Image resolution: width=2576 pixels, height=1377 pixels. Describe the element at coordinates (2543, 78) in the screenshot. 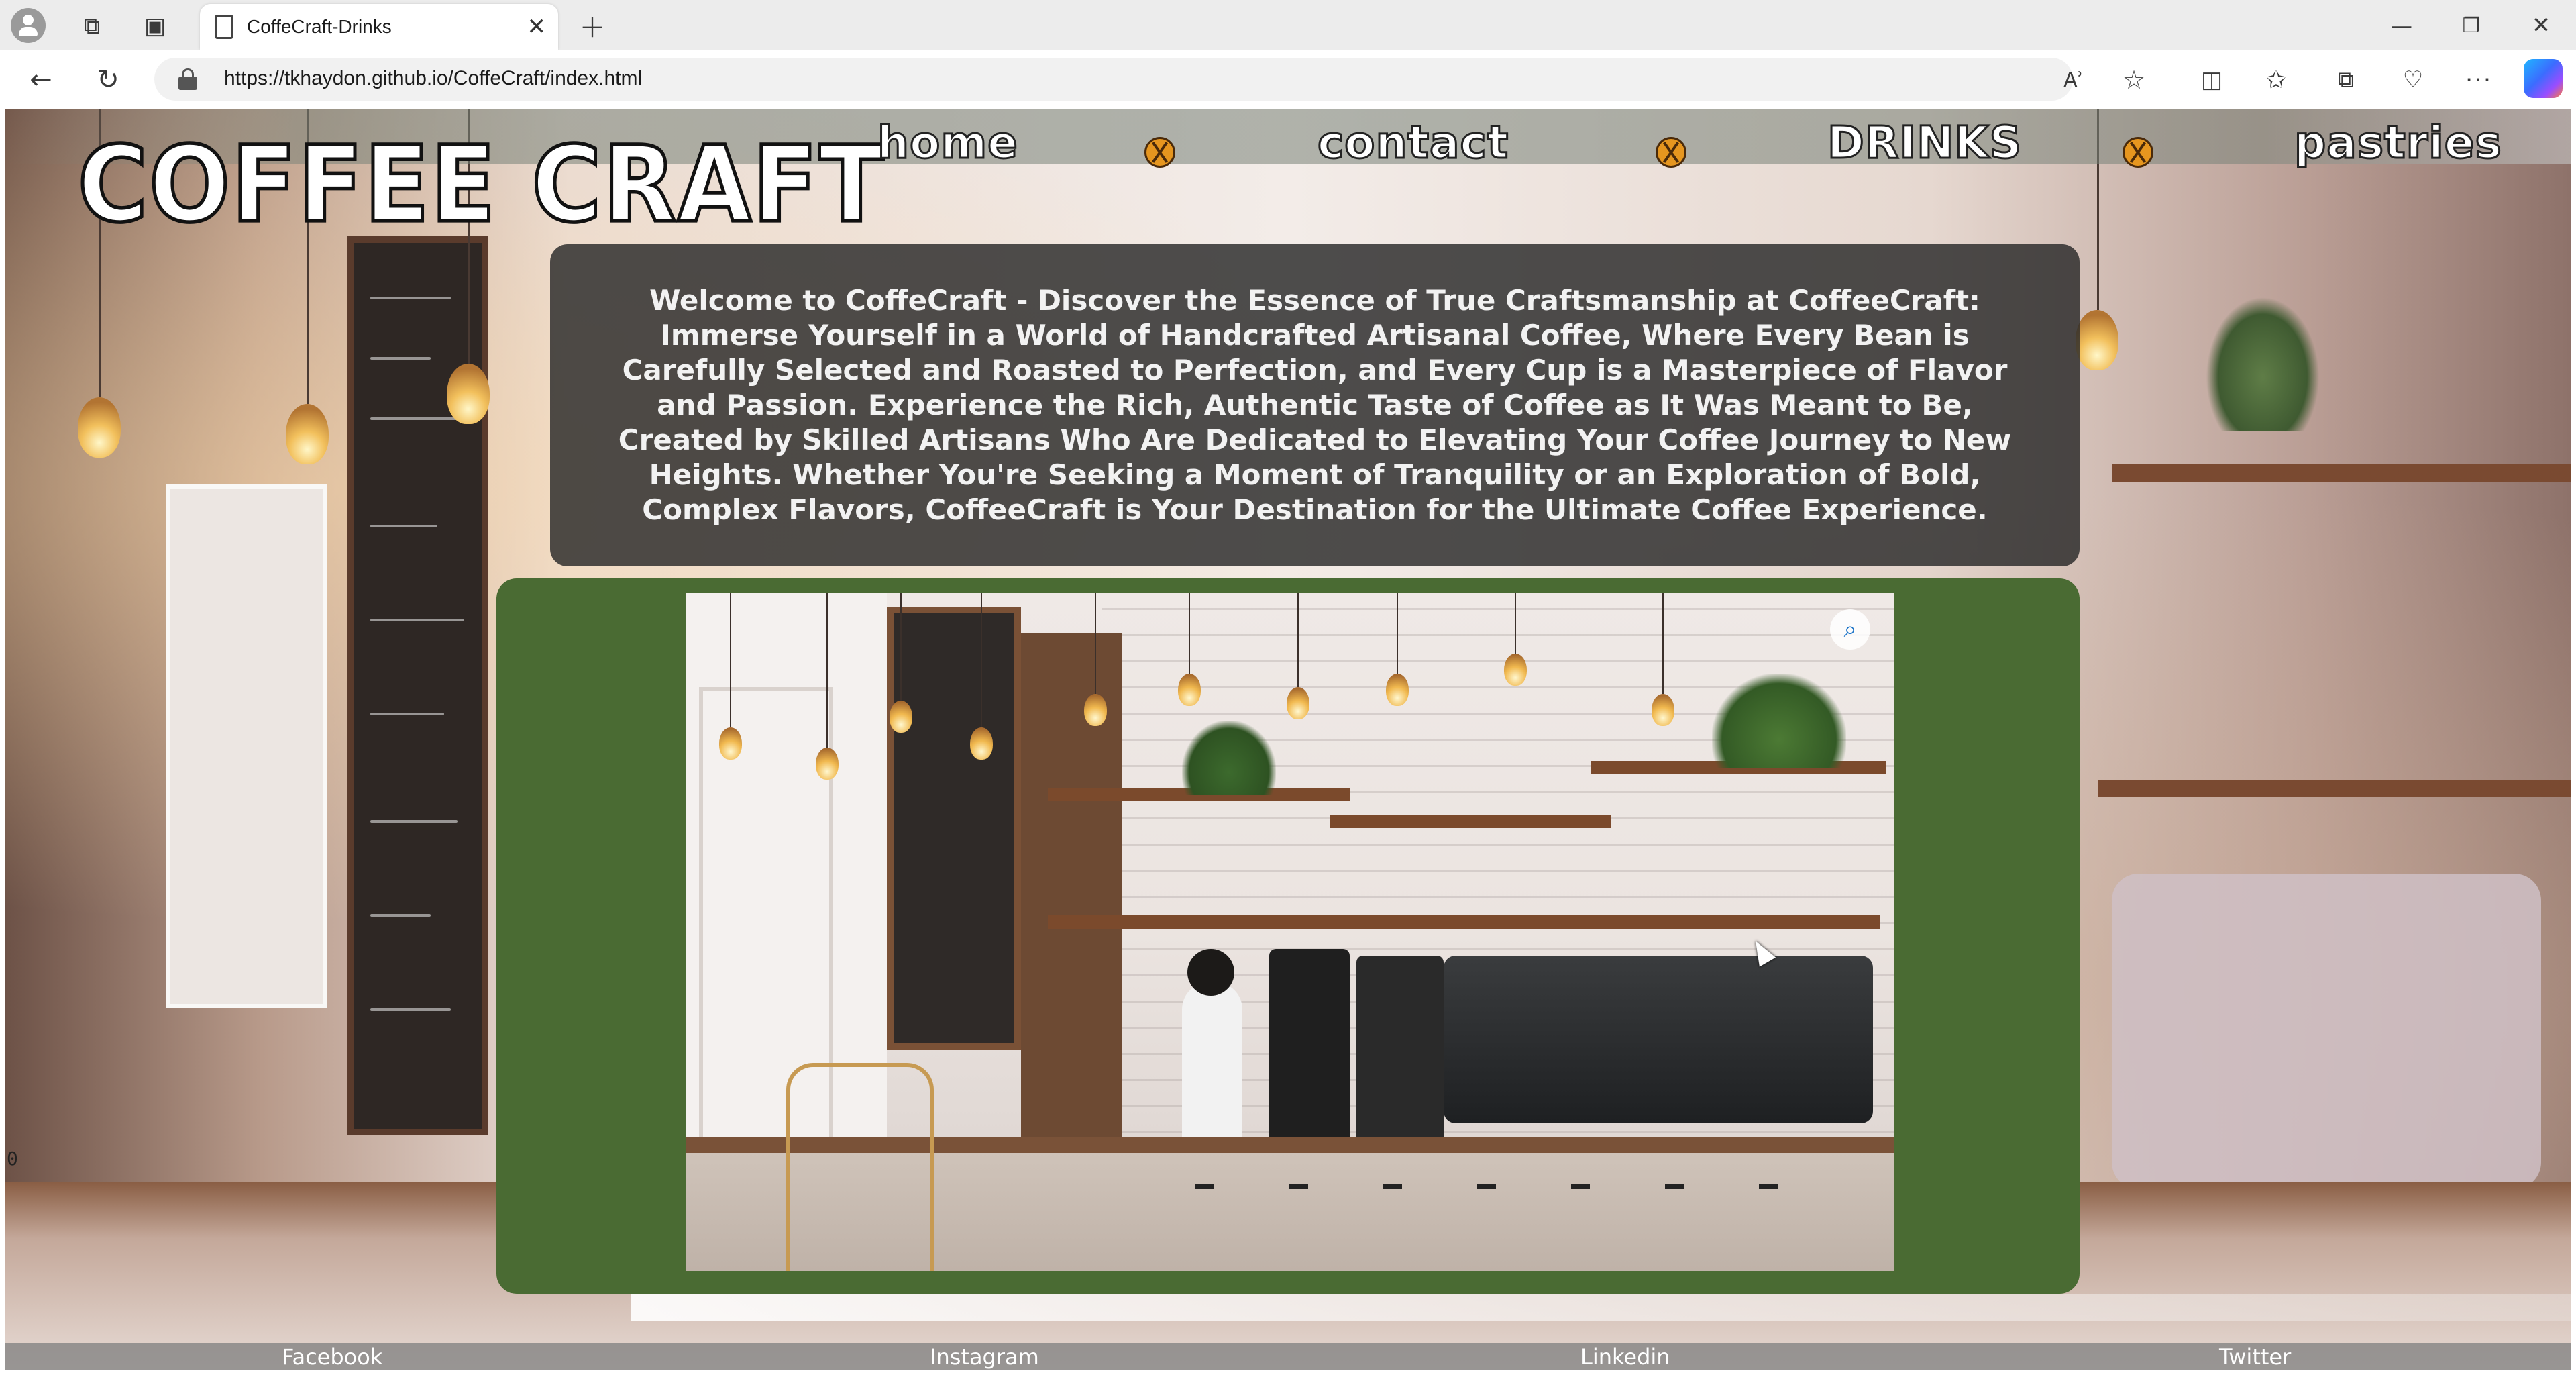

I see `copilot-icon` at that location.